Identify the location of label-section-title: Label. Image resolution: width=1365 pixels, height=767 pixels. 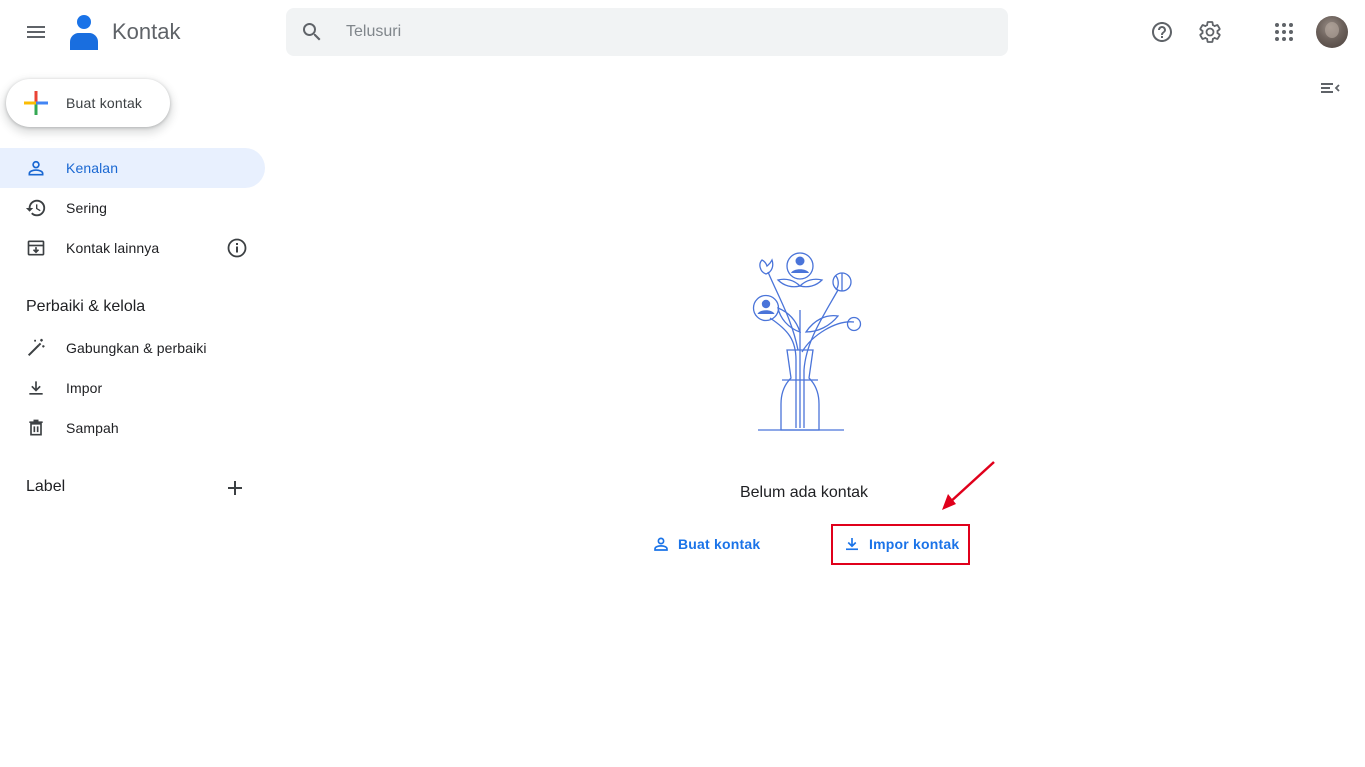
(46, 486).